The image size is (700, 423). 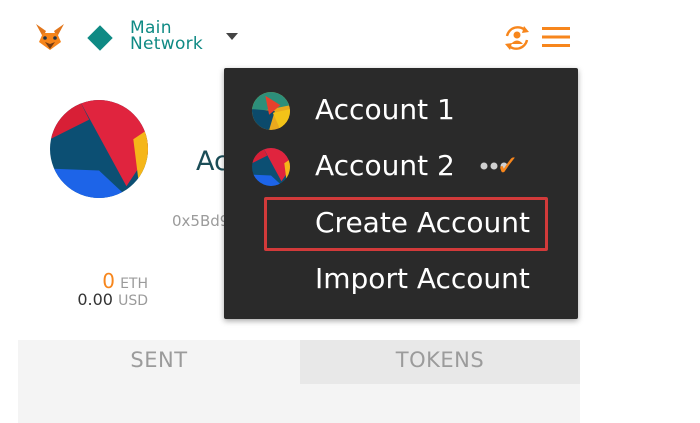 I want to click on menu-item-import-account: Import Account, so click(x=401, y=279).